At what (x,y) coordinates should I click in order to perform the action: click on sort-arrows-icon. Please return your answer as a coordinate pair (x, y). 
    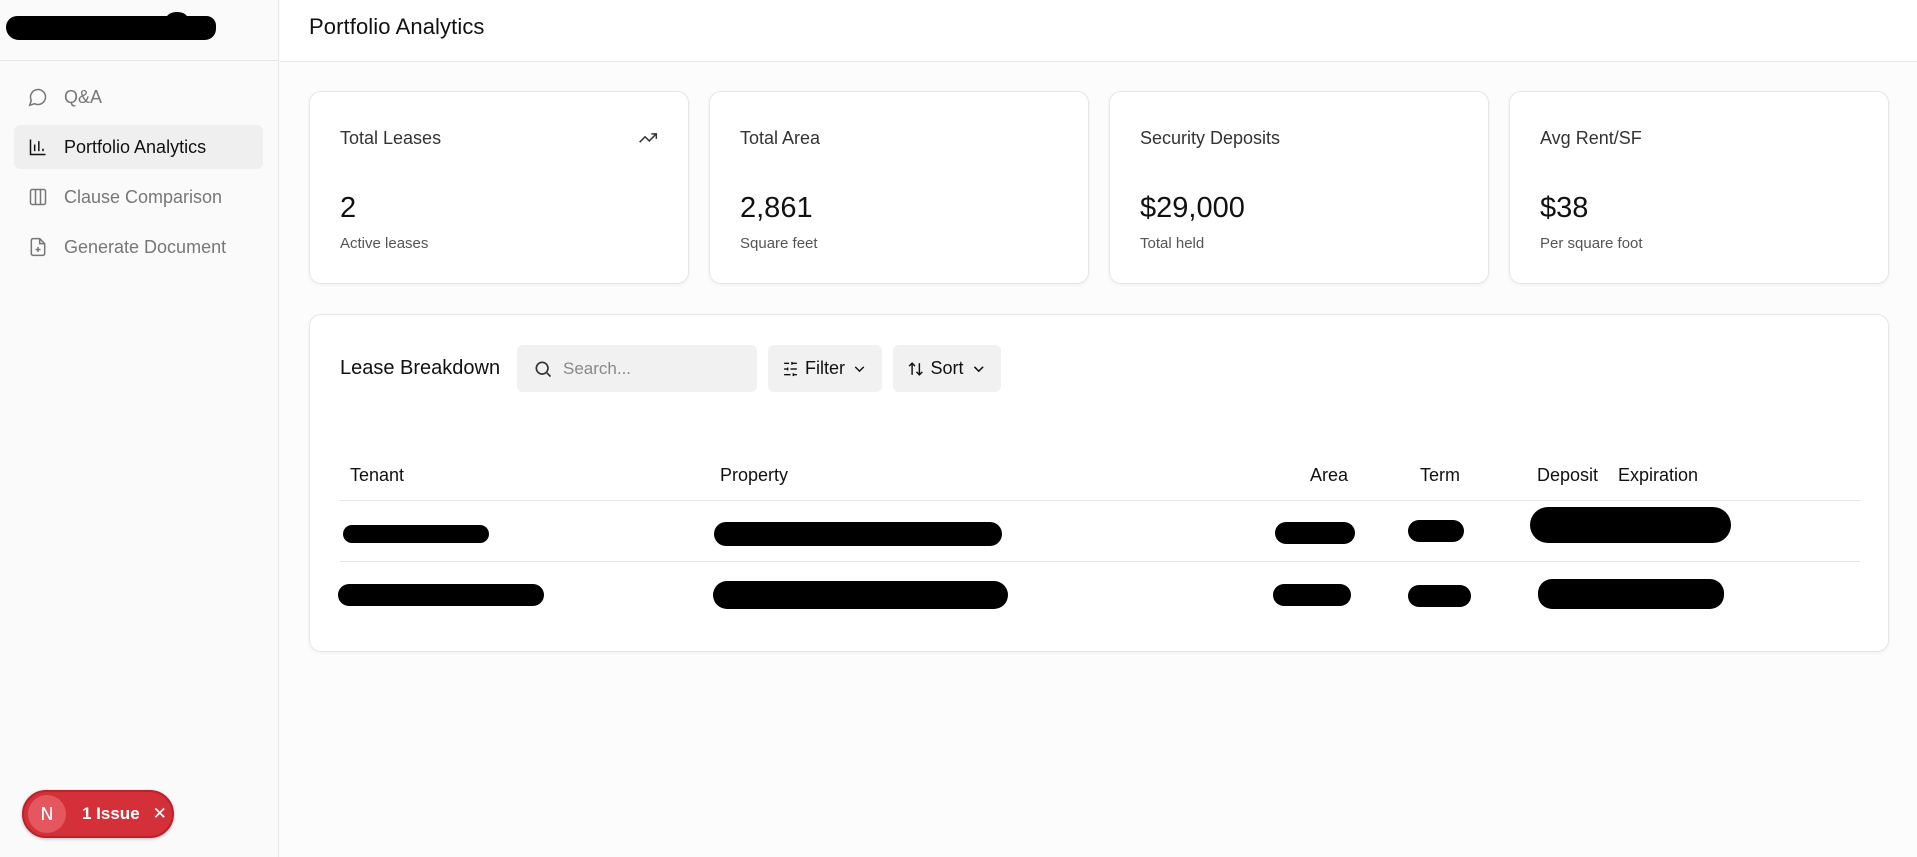
    Looking at the image, I should click on (915, 368).